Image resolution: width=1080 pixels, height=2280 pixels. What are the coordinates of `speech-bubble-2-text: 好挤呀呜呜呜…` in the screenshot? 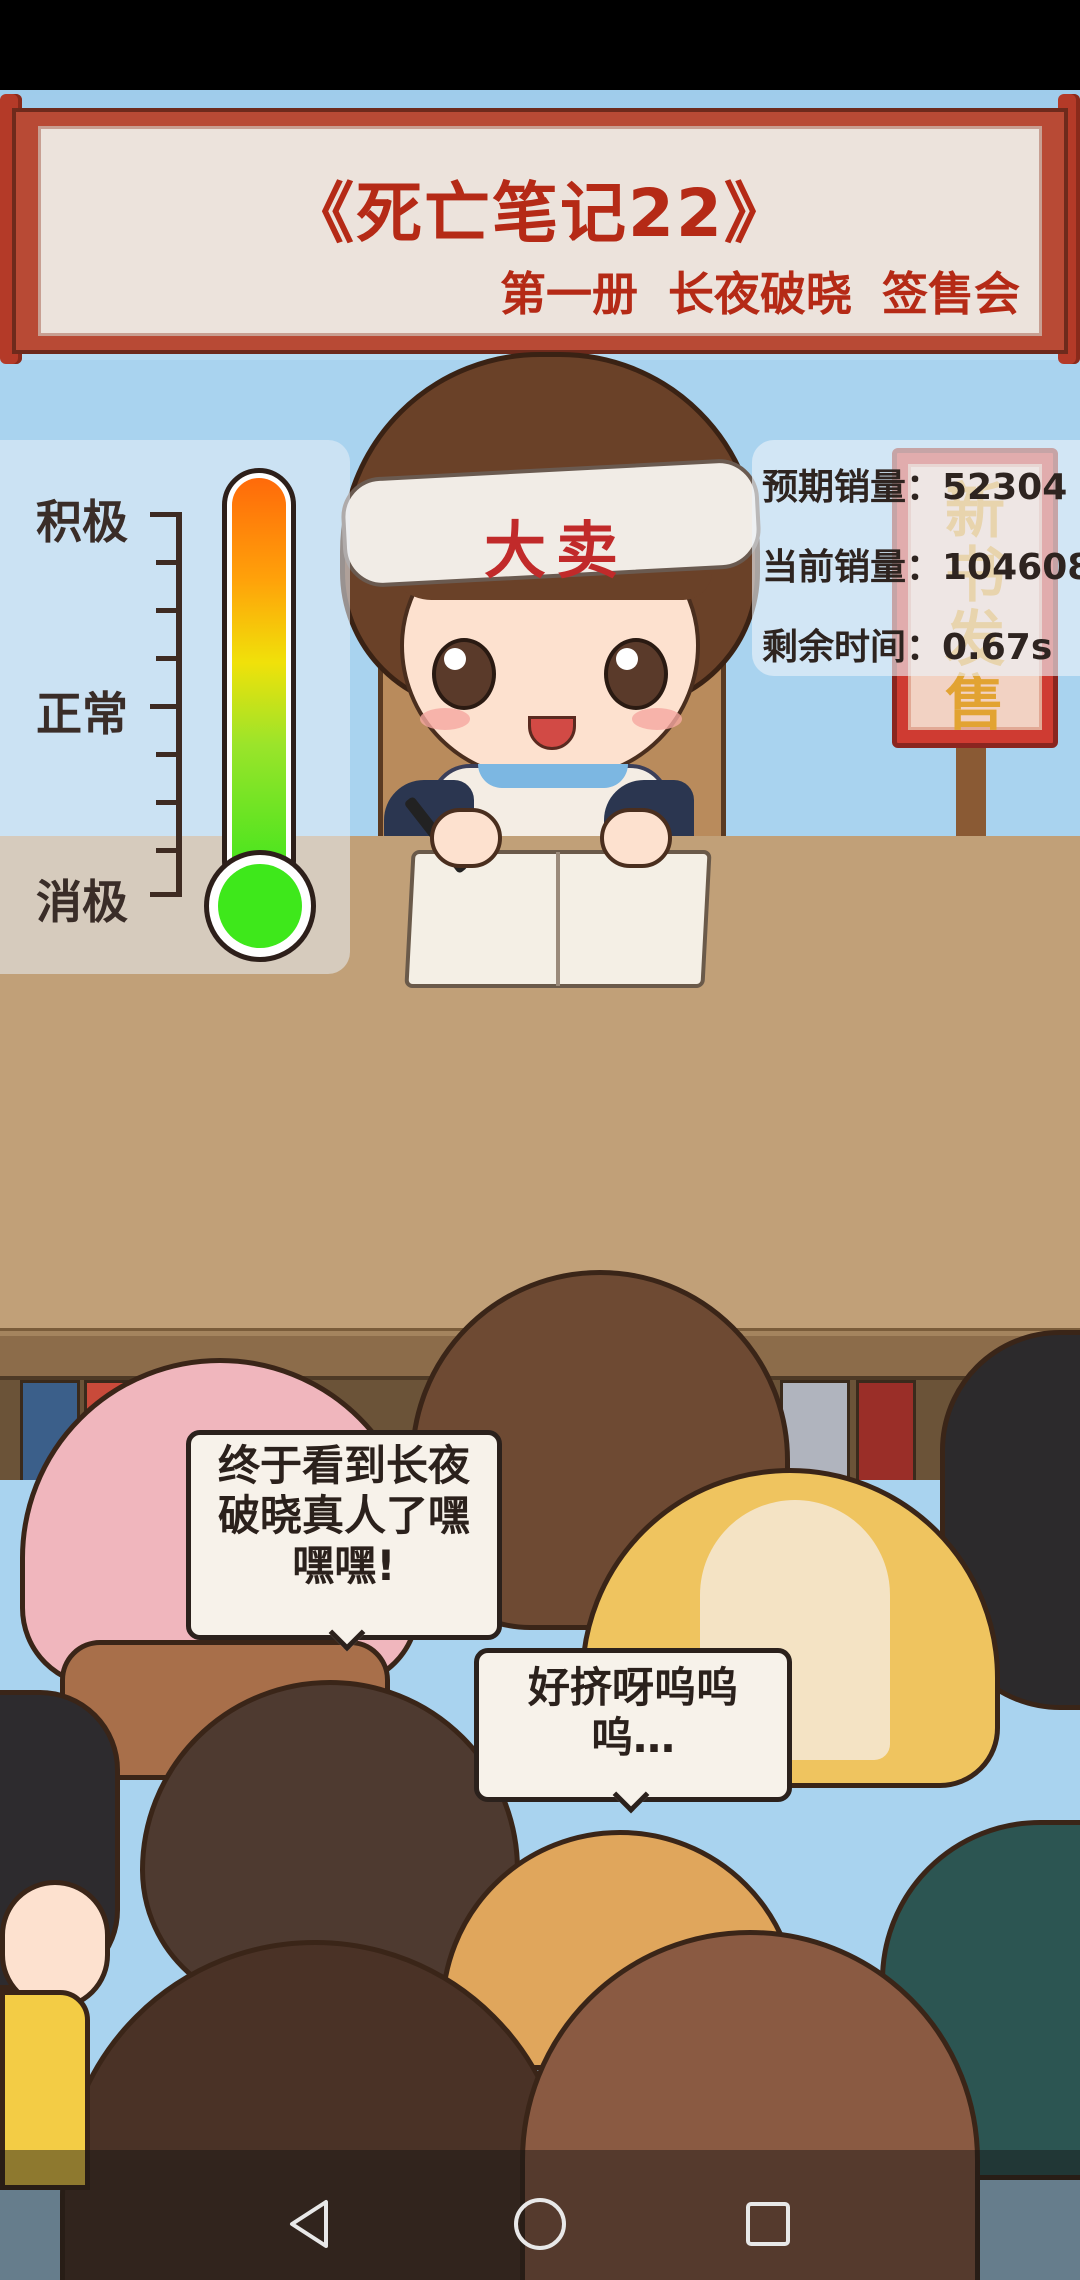 It's located at (632, 1712).